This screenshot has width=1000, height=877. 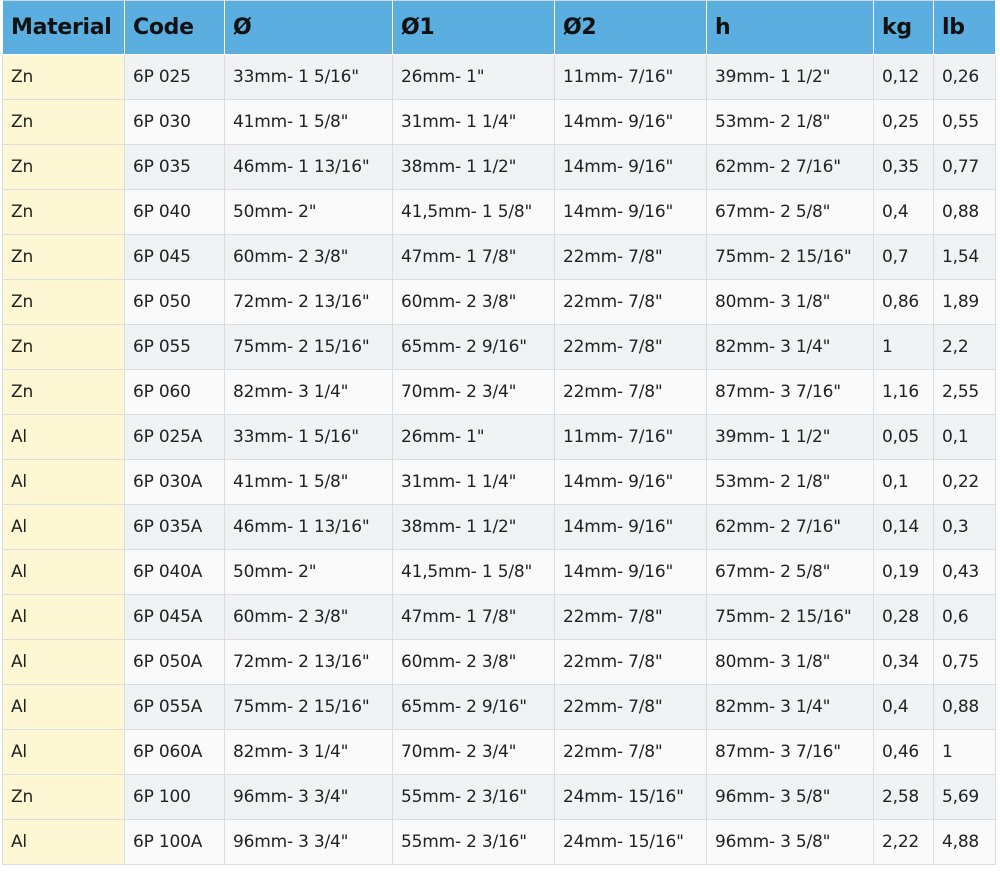 What do you see at coordinates (903, 752) in the screenshot?
I see `cell-weight-kg: 0,46` at bounding box center [903, 752].